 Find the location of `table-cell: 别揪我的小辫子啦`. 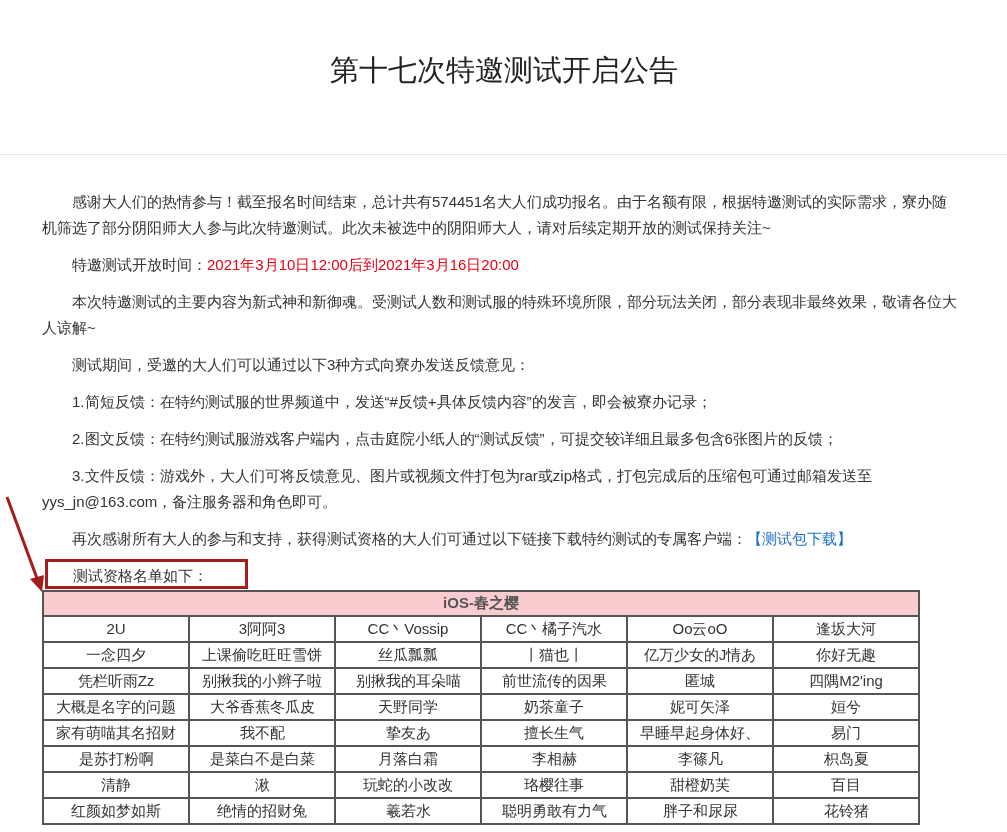

table-cell: 别揪我的小辫子啦 is located at coordinates (262, 681).